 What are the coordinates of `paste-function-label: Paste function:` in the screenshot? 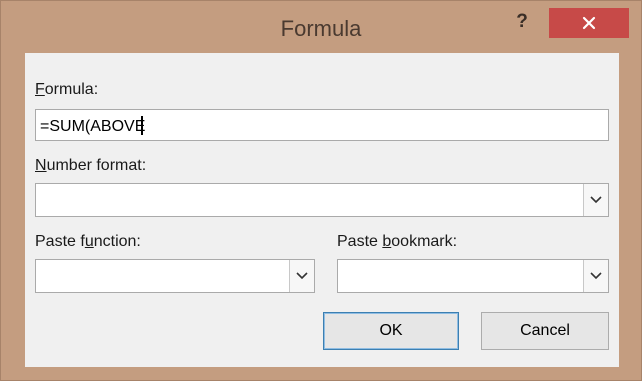 It's located at (88, 241).